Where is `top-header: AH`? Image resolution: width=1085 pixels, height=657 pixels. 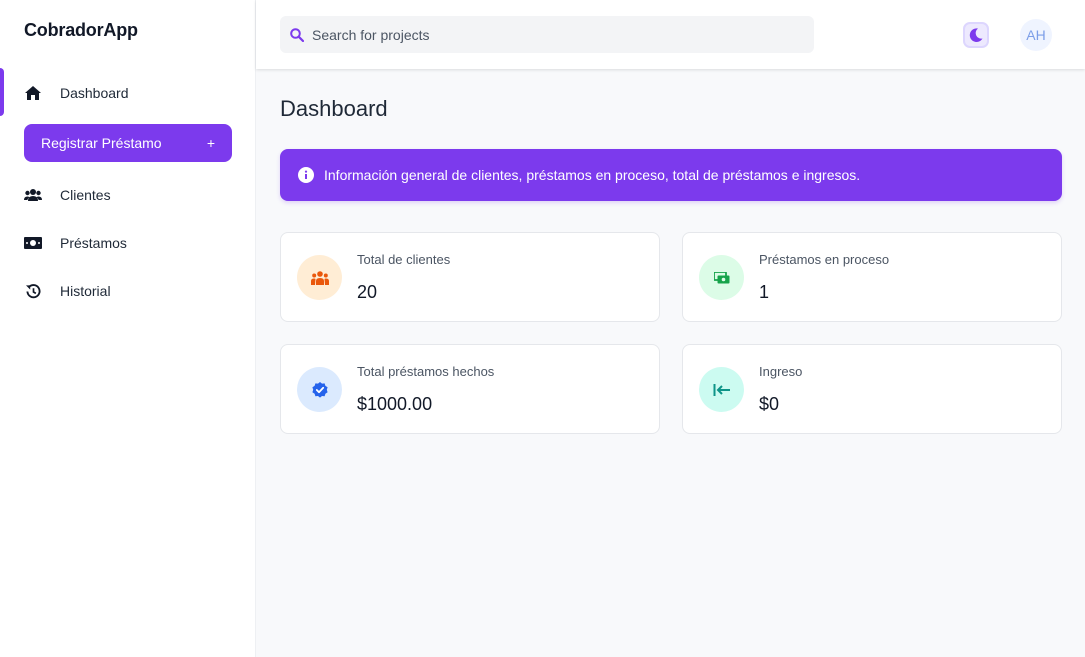
top-header: AH is located at coordinates (670, 34).